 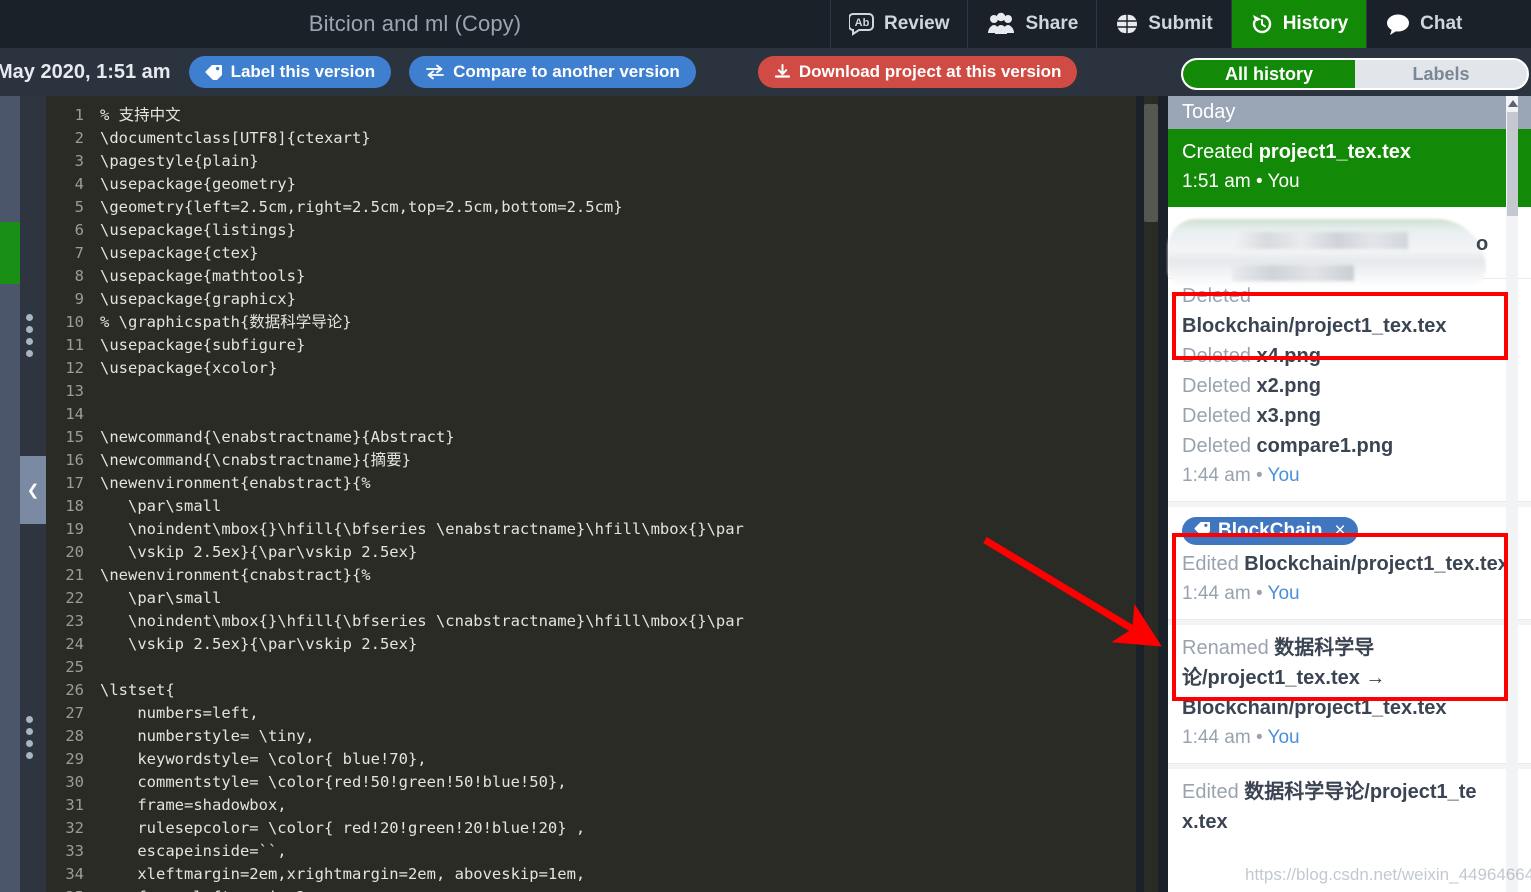 What do you see at coordinates (552, 72) in the screenshot?
I see `compare-version-button: Compare to another version` at bounding box center [552, 72].